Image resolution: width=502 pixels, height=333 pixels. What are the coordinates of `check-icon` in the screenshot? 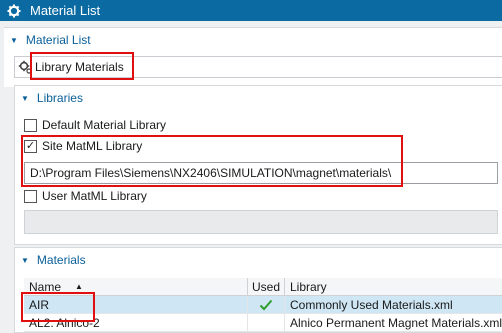 It's located at (266, 304).